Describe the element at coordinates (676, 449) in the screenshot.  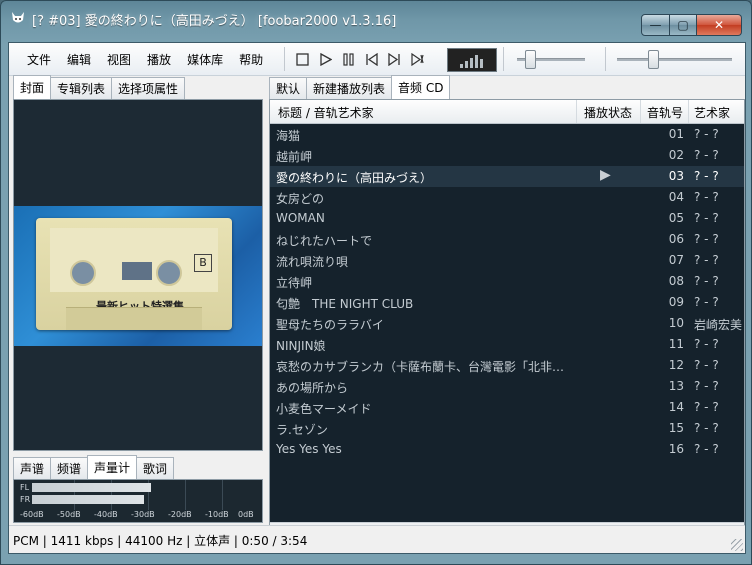
I see `track-number: 16` at that location.